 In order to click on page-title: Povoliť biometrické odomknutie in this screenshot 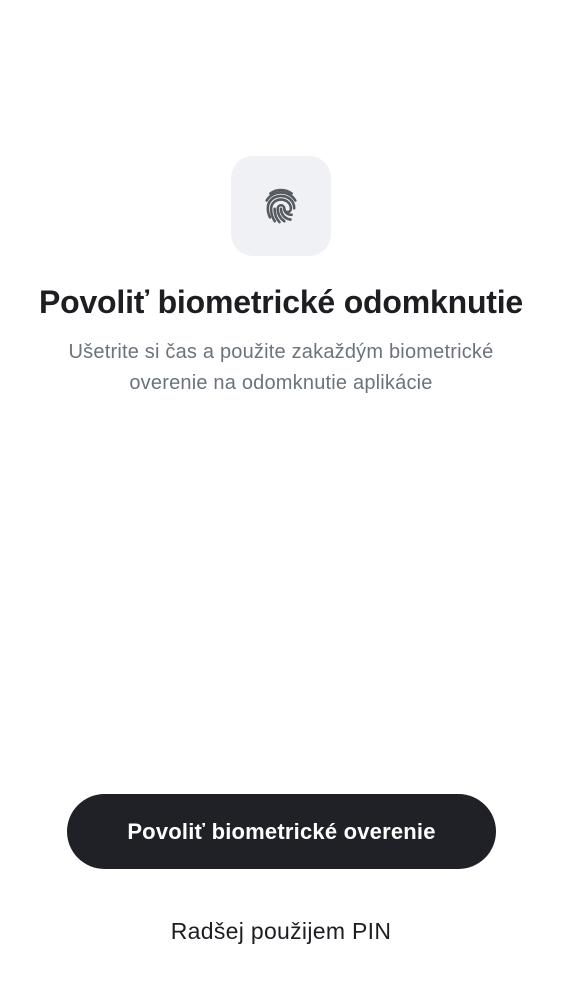, I will do `click(281, 302)`.